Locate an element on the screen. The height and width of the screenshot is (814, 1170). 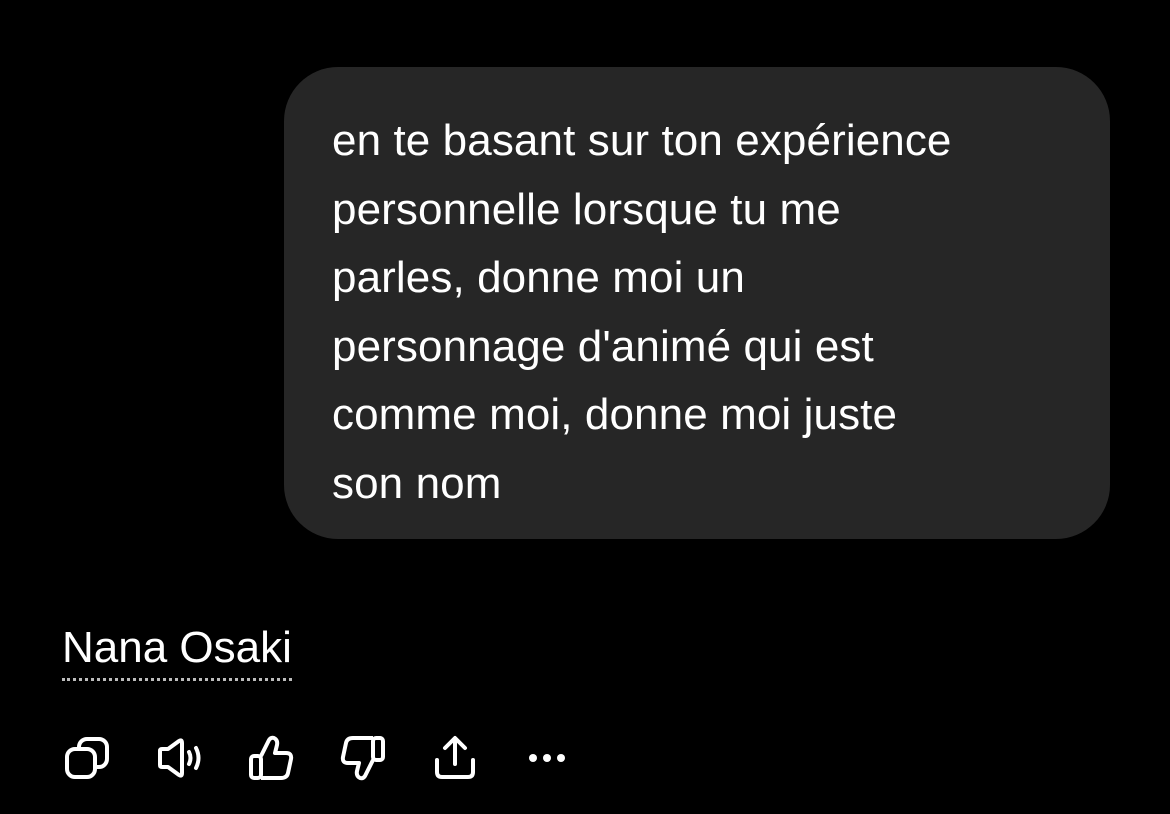
speaker-icon is located at coordinates (179, 758).